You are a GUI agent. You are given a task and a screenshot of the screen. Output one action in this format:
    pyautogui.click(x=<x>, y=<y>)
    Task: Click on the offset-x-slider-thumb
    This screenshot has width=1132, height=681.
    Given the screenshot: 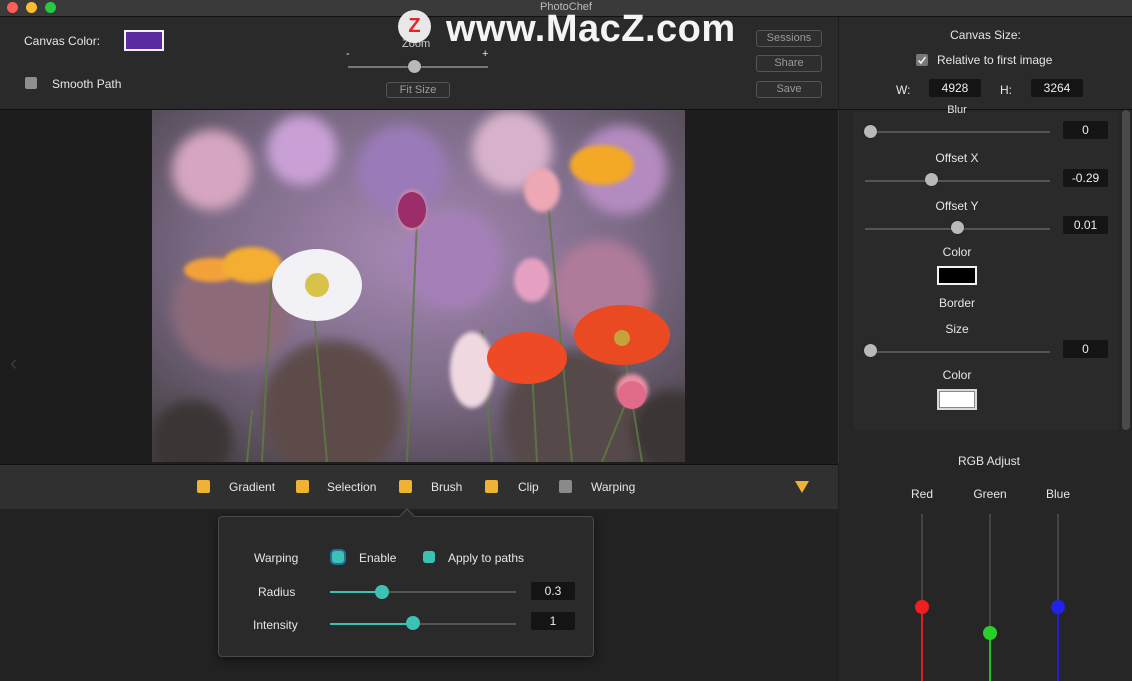 What is the action you would take?
    pyautogui.click(x=931, y=179)
    